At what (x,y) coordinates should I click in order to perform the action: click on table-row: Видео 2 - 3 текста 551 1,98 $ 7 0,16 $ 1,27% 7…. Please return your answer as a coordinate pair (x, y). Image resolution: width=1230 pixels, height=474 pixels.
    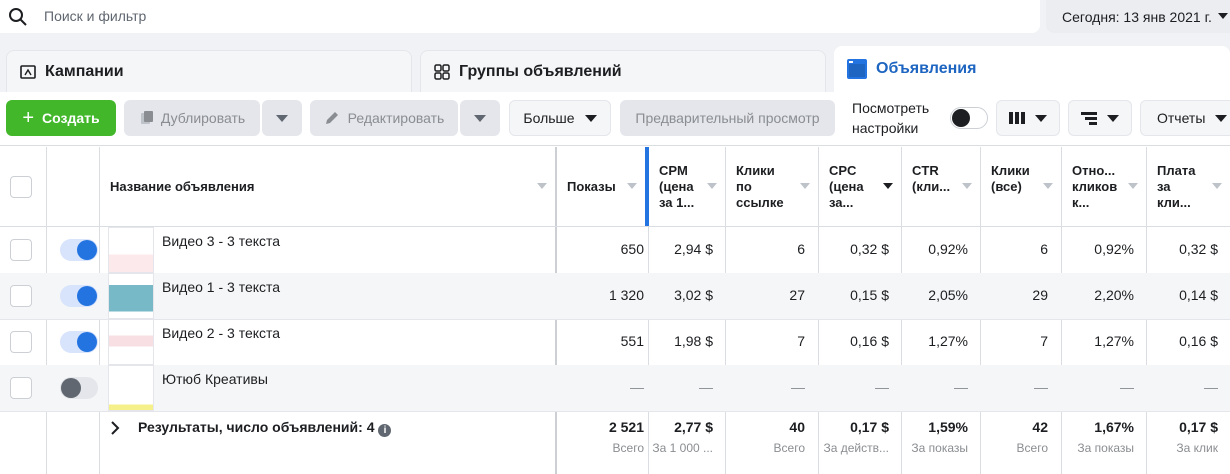
    Looking at the image, I should click on (615, 342).